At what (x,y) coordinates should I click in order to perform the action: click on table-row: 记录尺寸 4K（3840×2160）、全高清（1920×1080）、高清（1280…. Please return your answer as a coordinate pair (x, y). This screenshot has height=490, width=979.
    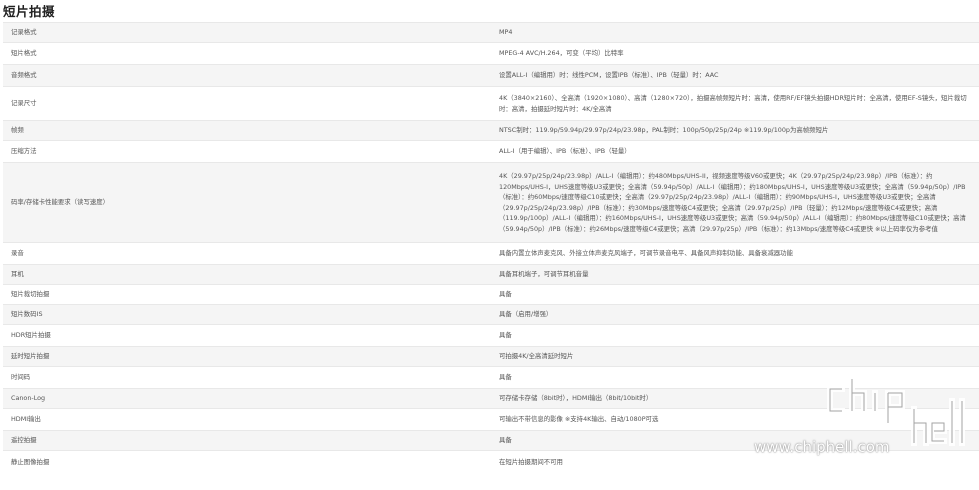
    Looking at the image, I should click on (491, 103).